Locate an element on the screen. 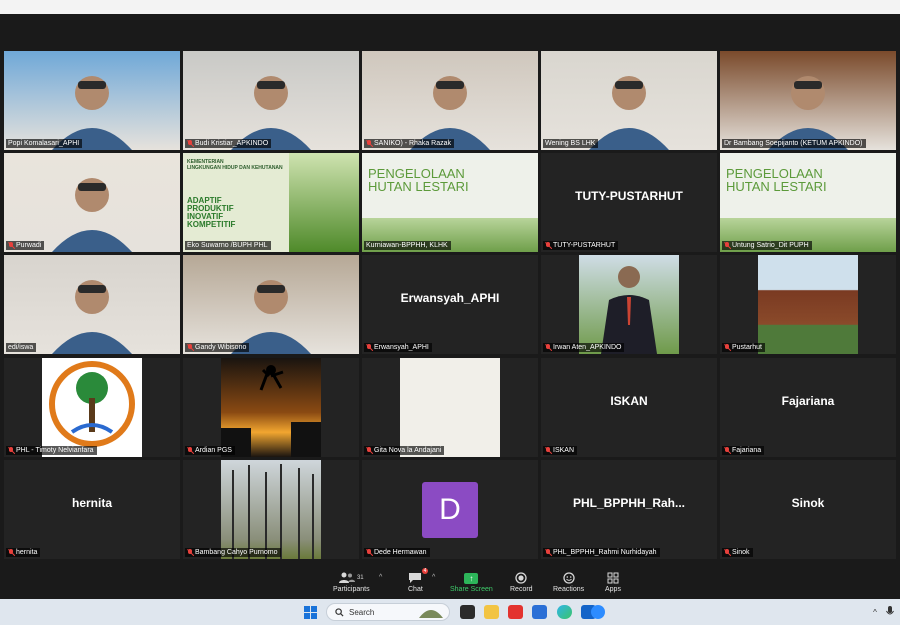  reactions-button: Reactions is located at coordinates (568, 581).